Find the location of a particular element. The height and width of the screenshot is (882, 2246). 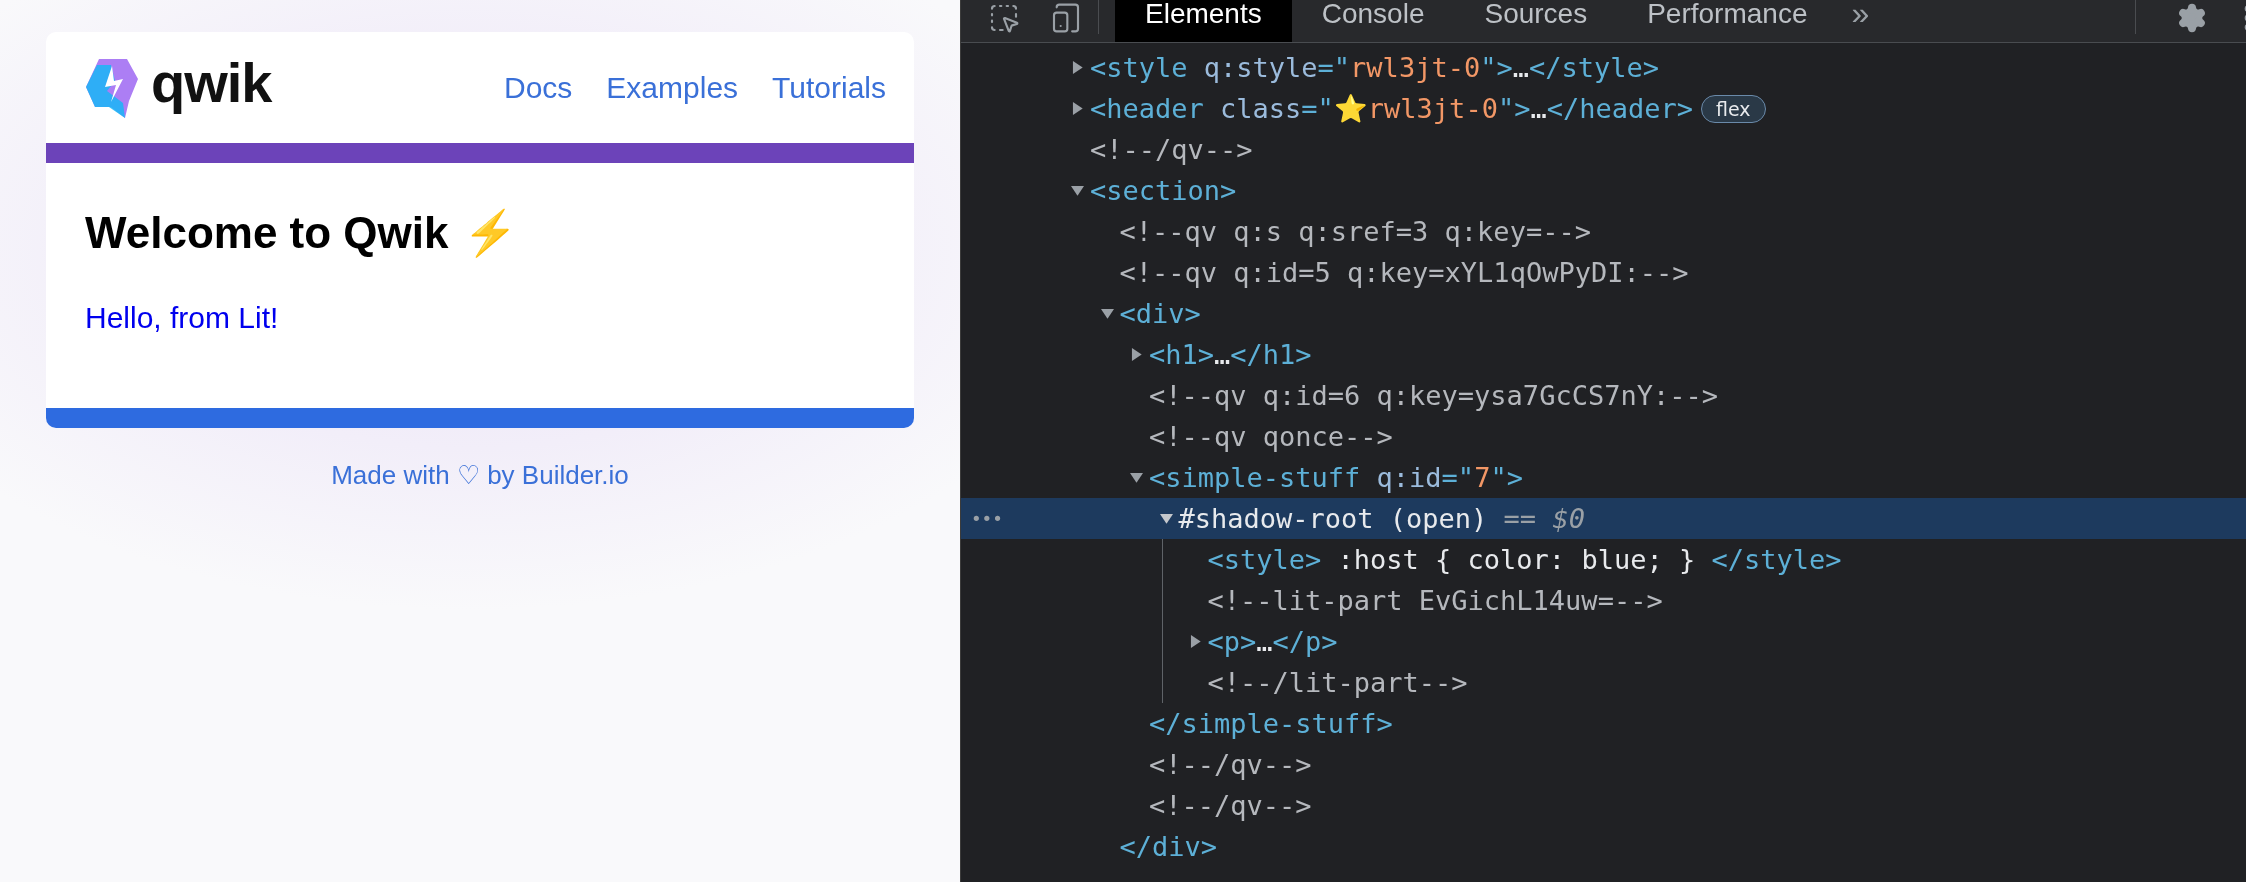

element-node-row: <p>…</p> is located at coordinates (1704, 641).